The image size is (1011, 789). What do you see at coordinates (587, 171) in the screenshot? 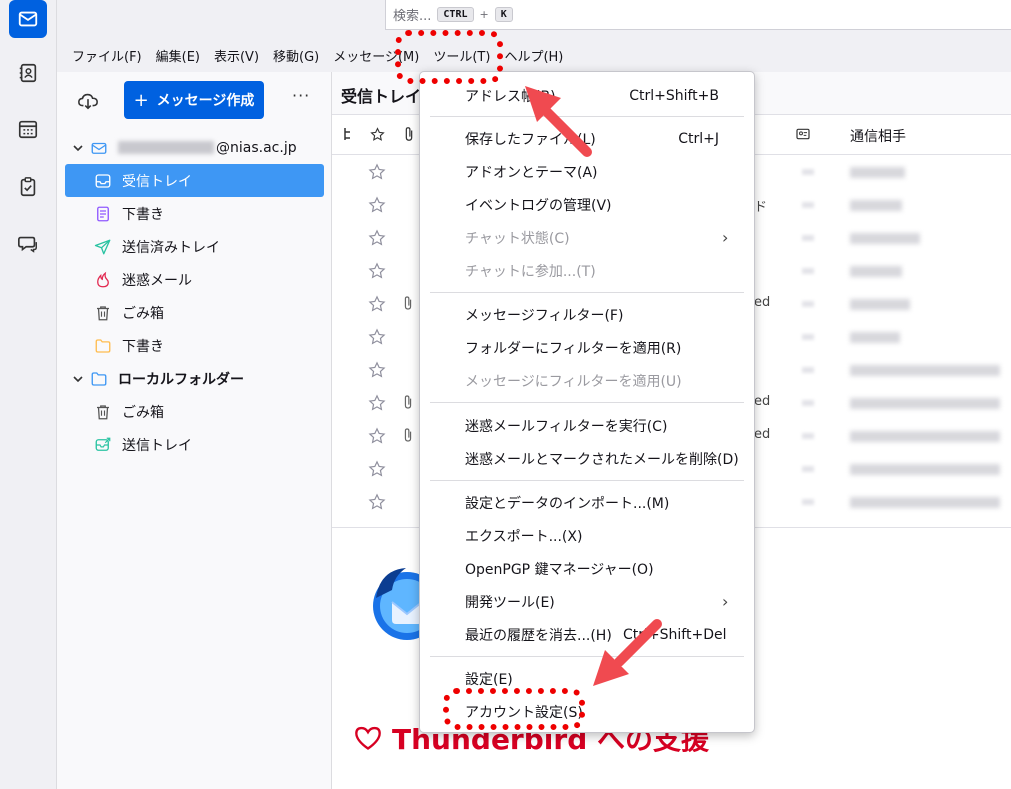
I see `menu-item-addons: アドオンとテーマ(A)` at bounding box center [587, 171].